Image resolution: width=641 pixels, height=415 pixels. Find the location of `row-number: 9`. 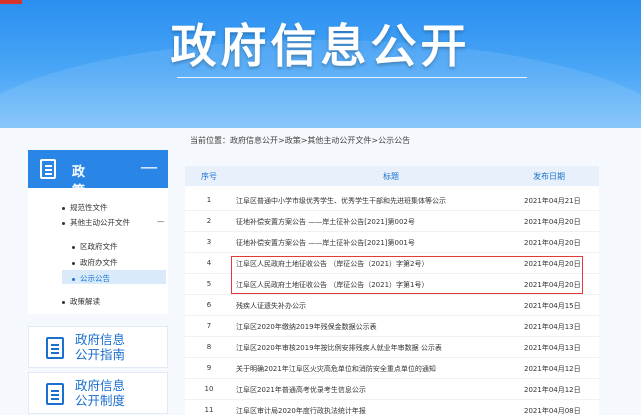

row-number: 9 is located at coordinates (209, 368).